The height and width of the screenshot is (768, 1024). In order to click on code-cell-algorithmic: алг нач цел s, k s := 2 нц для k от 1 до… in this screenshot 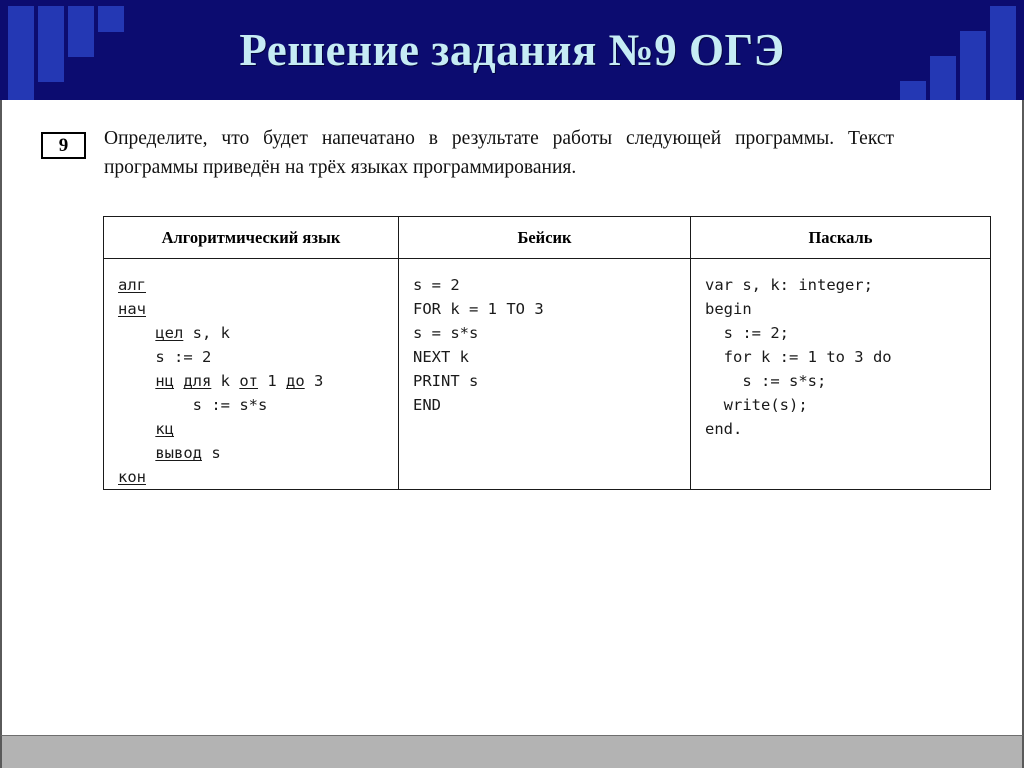, I will do `click(251, 374)`.